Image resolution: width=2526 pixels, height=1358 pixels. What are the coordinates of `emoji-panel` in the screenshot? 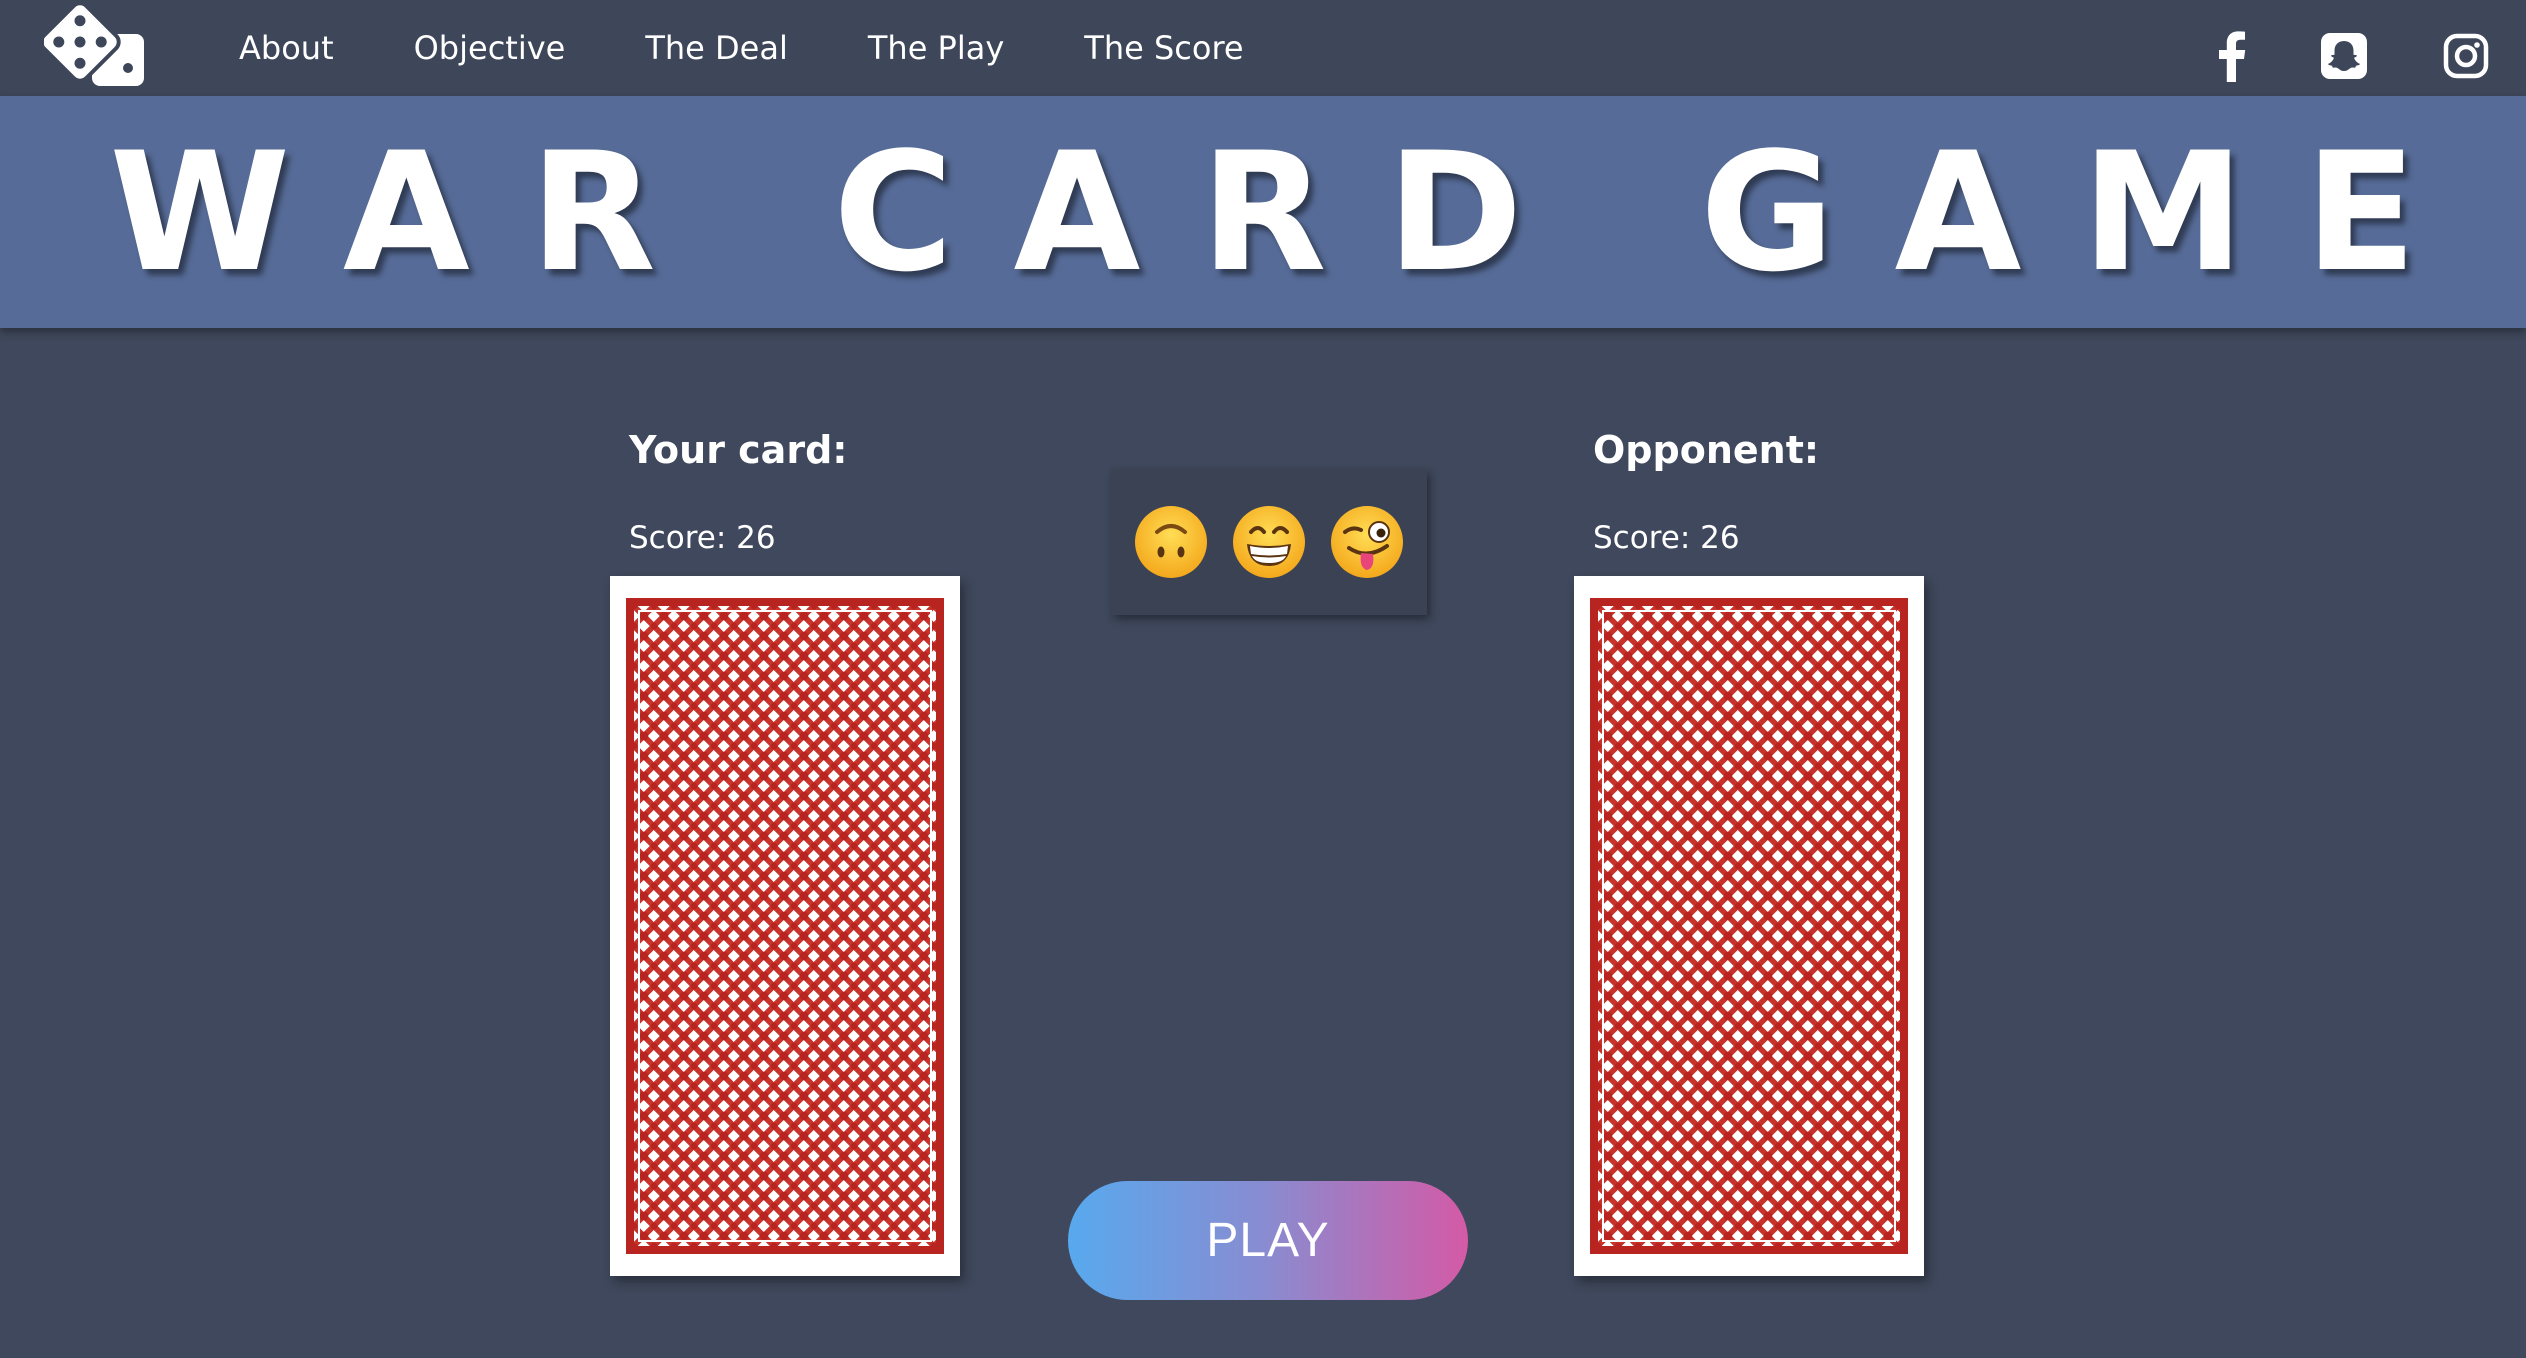 It's located at (1269, 542).